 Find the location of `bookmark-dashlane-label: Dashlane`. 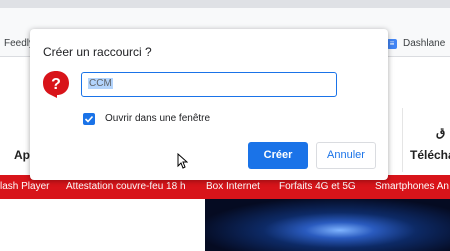

bookmark-dashlane-label: Dashlane is located at coordinates (424, 43).